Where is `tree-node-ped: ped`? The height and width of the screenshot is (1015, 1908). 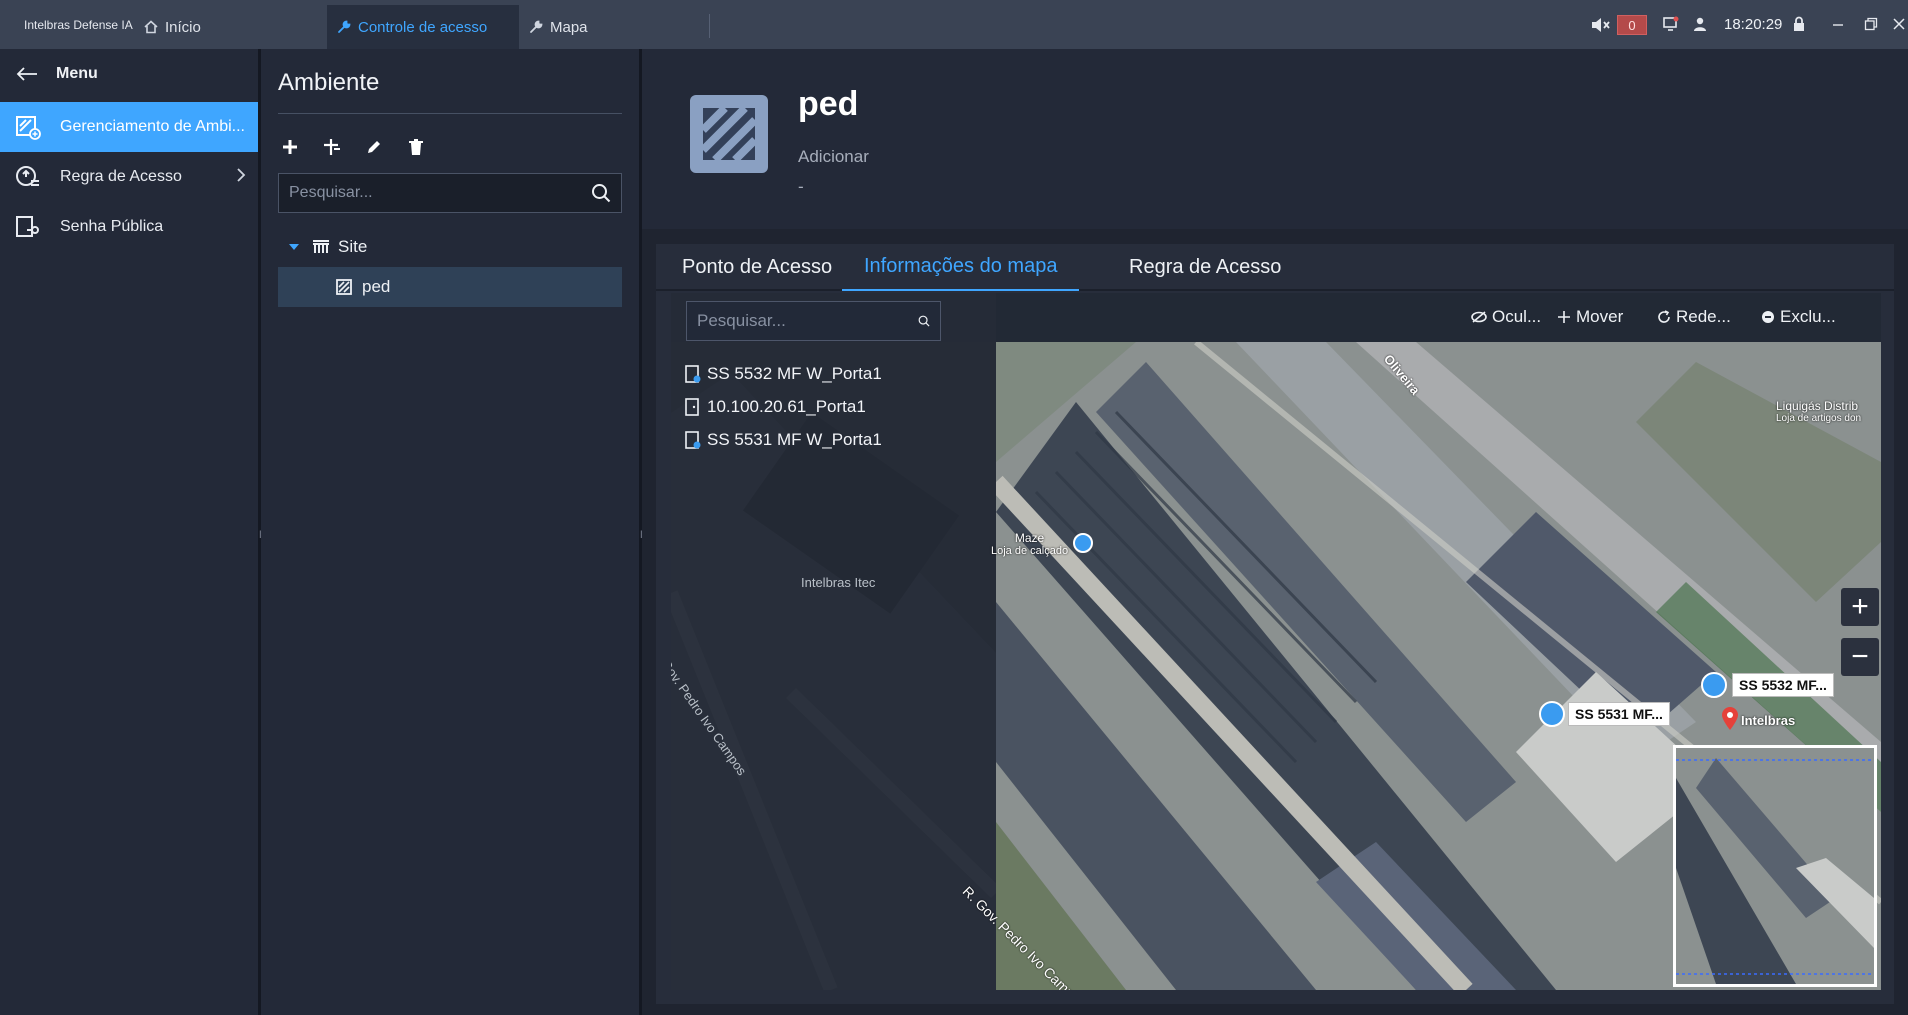
tree-node-ped: ped is located at coordinates (450, 287).